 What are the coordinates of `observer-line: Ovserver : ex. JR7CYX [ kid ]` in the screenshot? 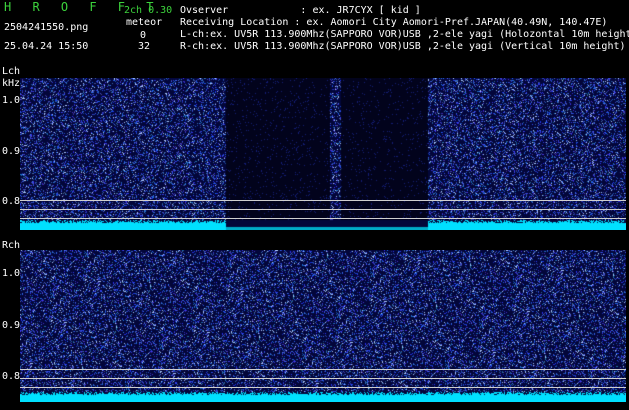 It's located at (300, 10).